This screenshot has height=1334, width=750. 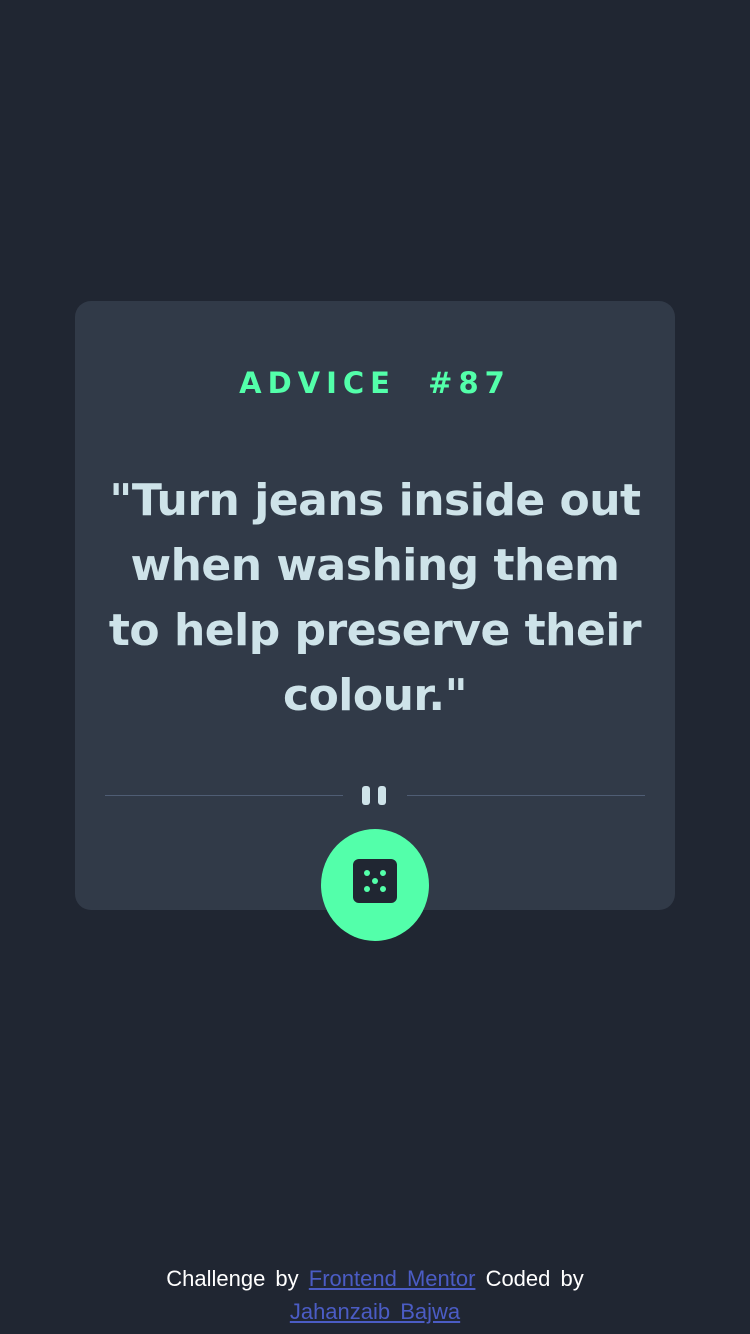 What do you see at coordinates (526, 795) in the screenshot?
I see `divider-line-right` at bounding box center [526, 795].